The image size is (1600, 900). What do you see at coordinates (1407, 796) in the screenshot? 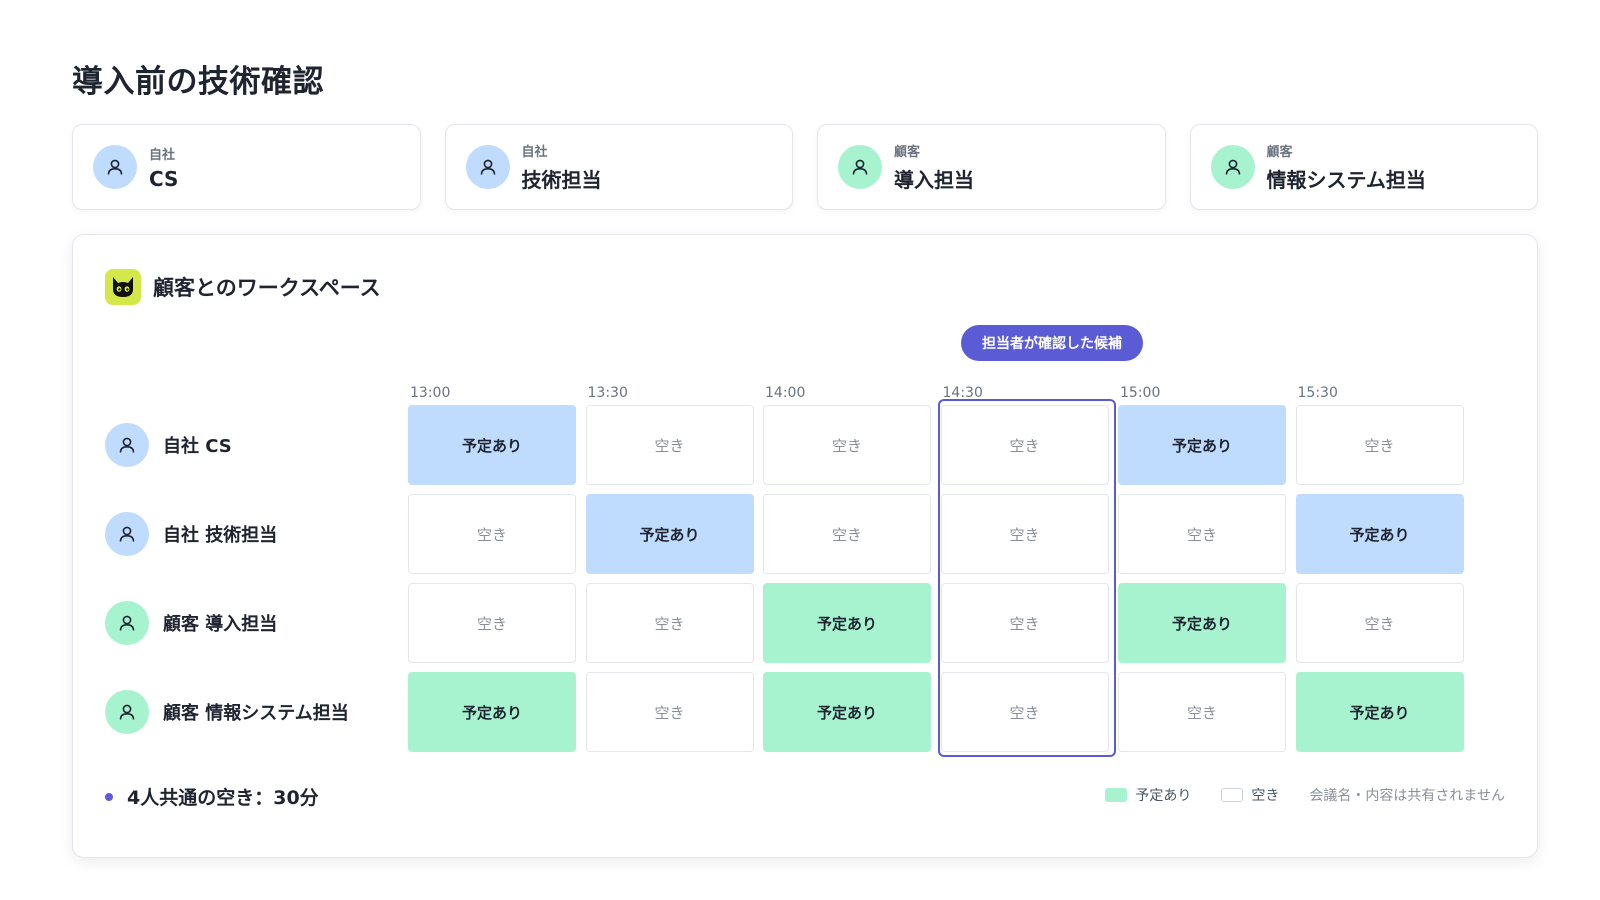
I see `privacy-note: 会議名・内容は共有されません` at bounding box center [1407, 796].